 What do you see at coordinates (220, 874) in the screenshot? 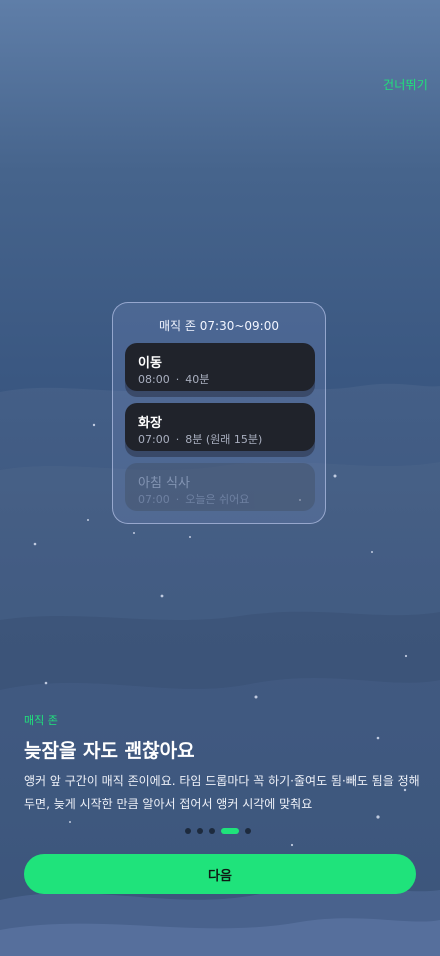
I see `next-button: 다음` at bounding box center [220, 874].